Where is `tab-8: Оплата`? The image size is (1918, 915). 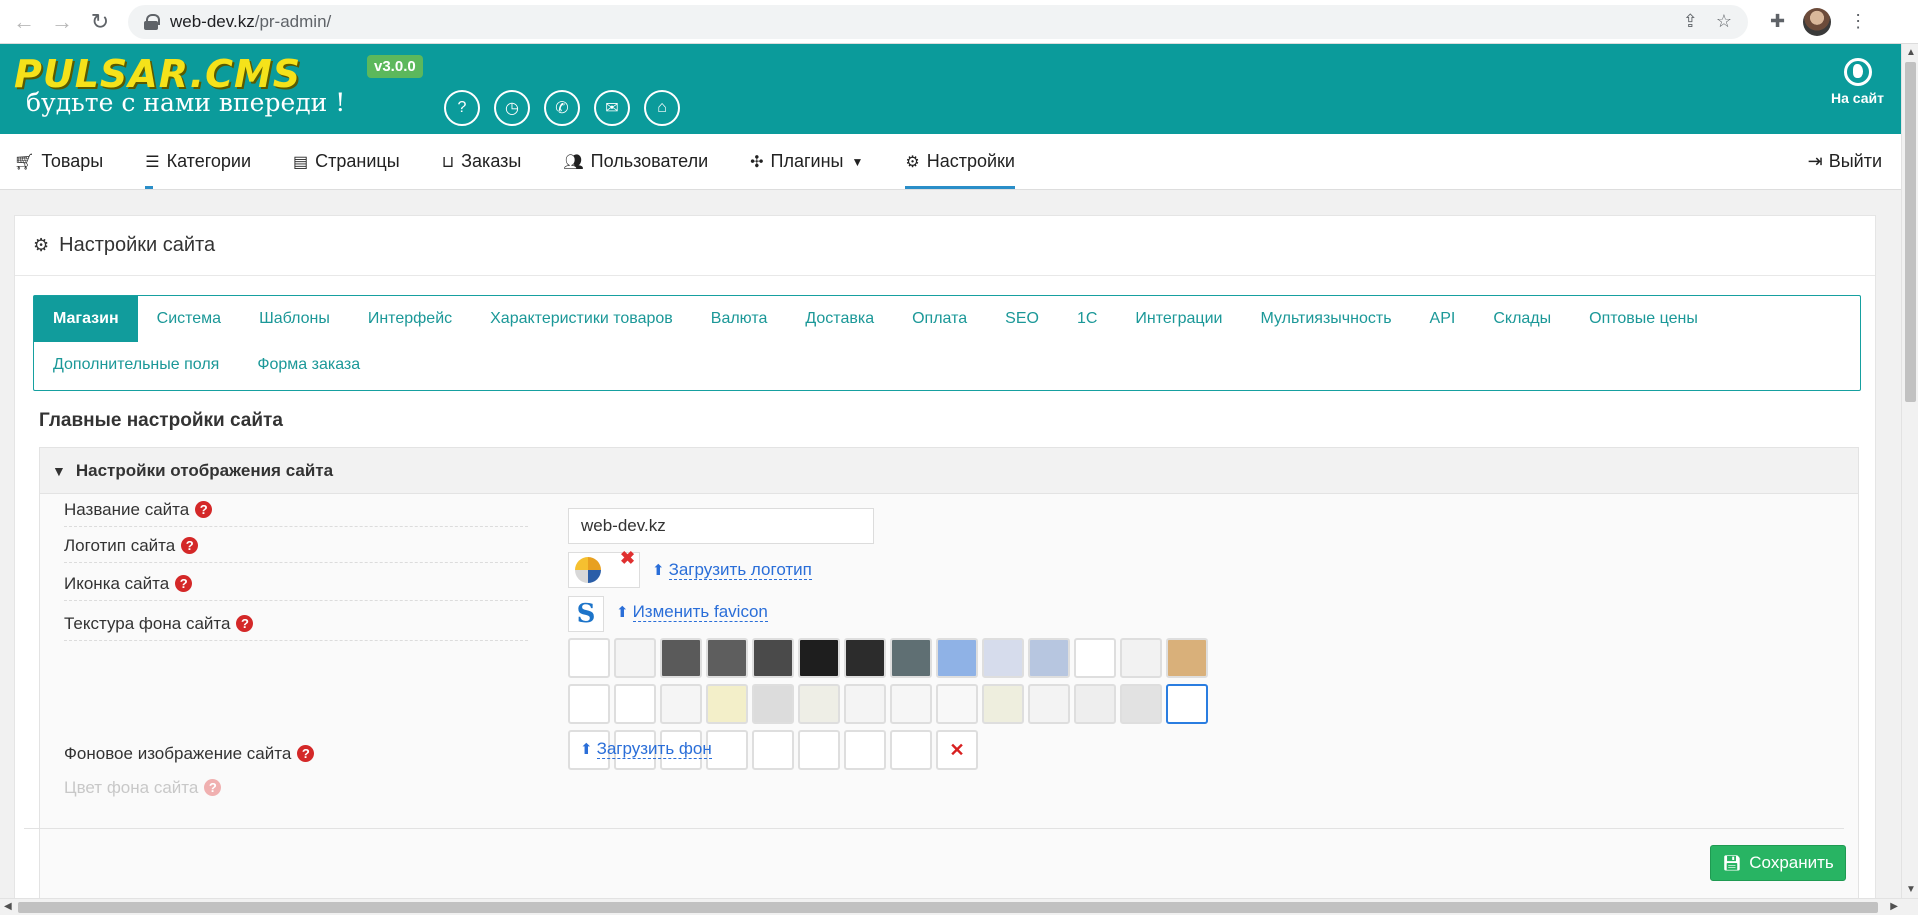 tab-8: Оплата is located at coordinates (939, 319).